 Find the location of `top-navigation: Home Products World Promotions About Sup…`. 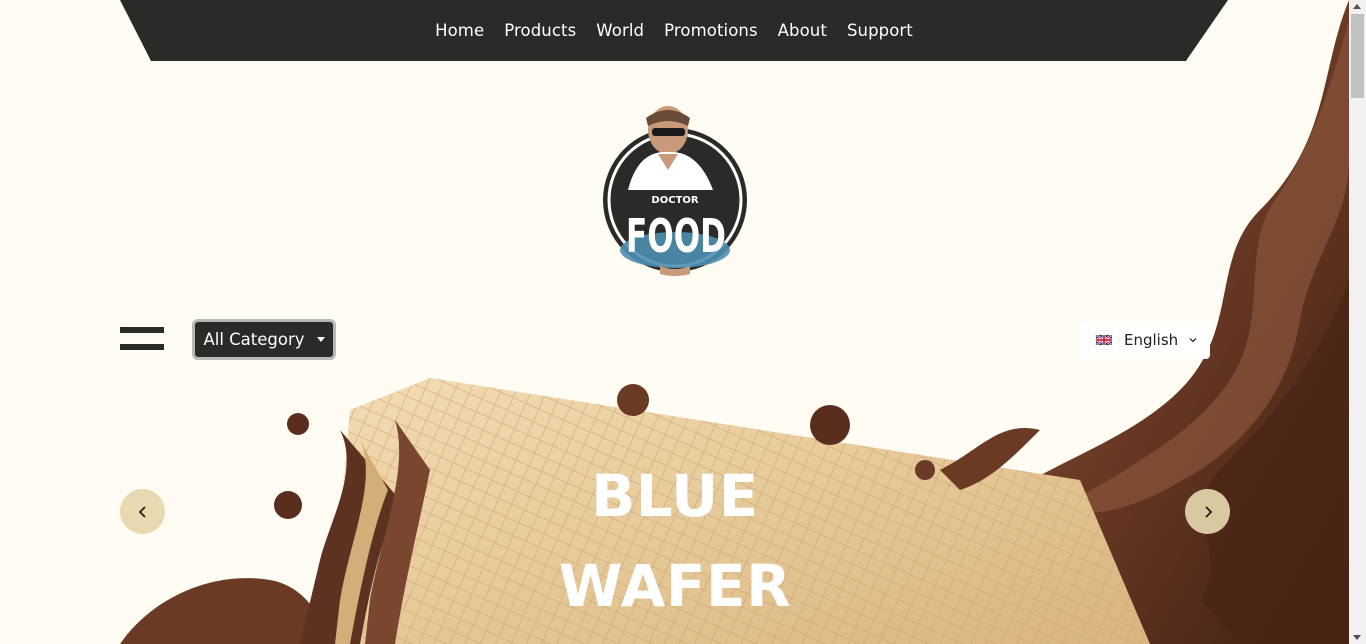

top-navigation: Home Products World Promotions About Sup… is located at coordinates (674, 30).